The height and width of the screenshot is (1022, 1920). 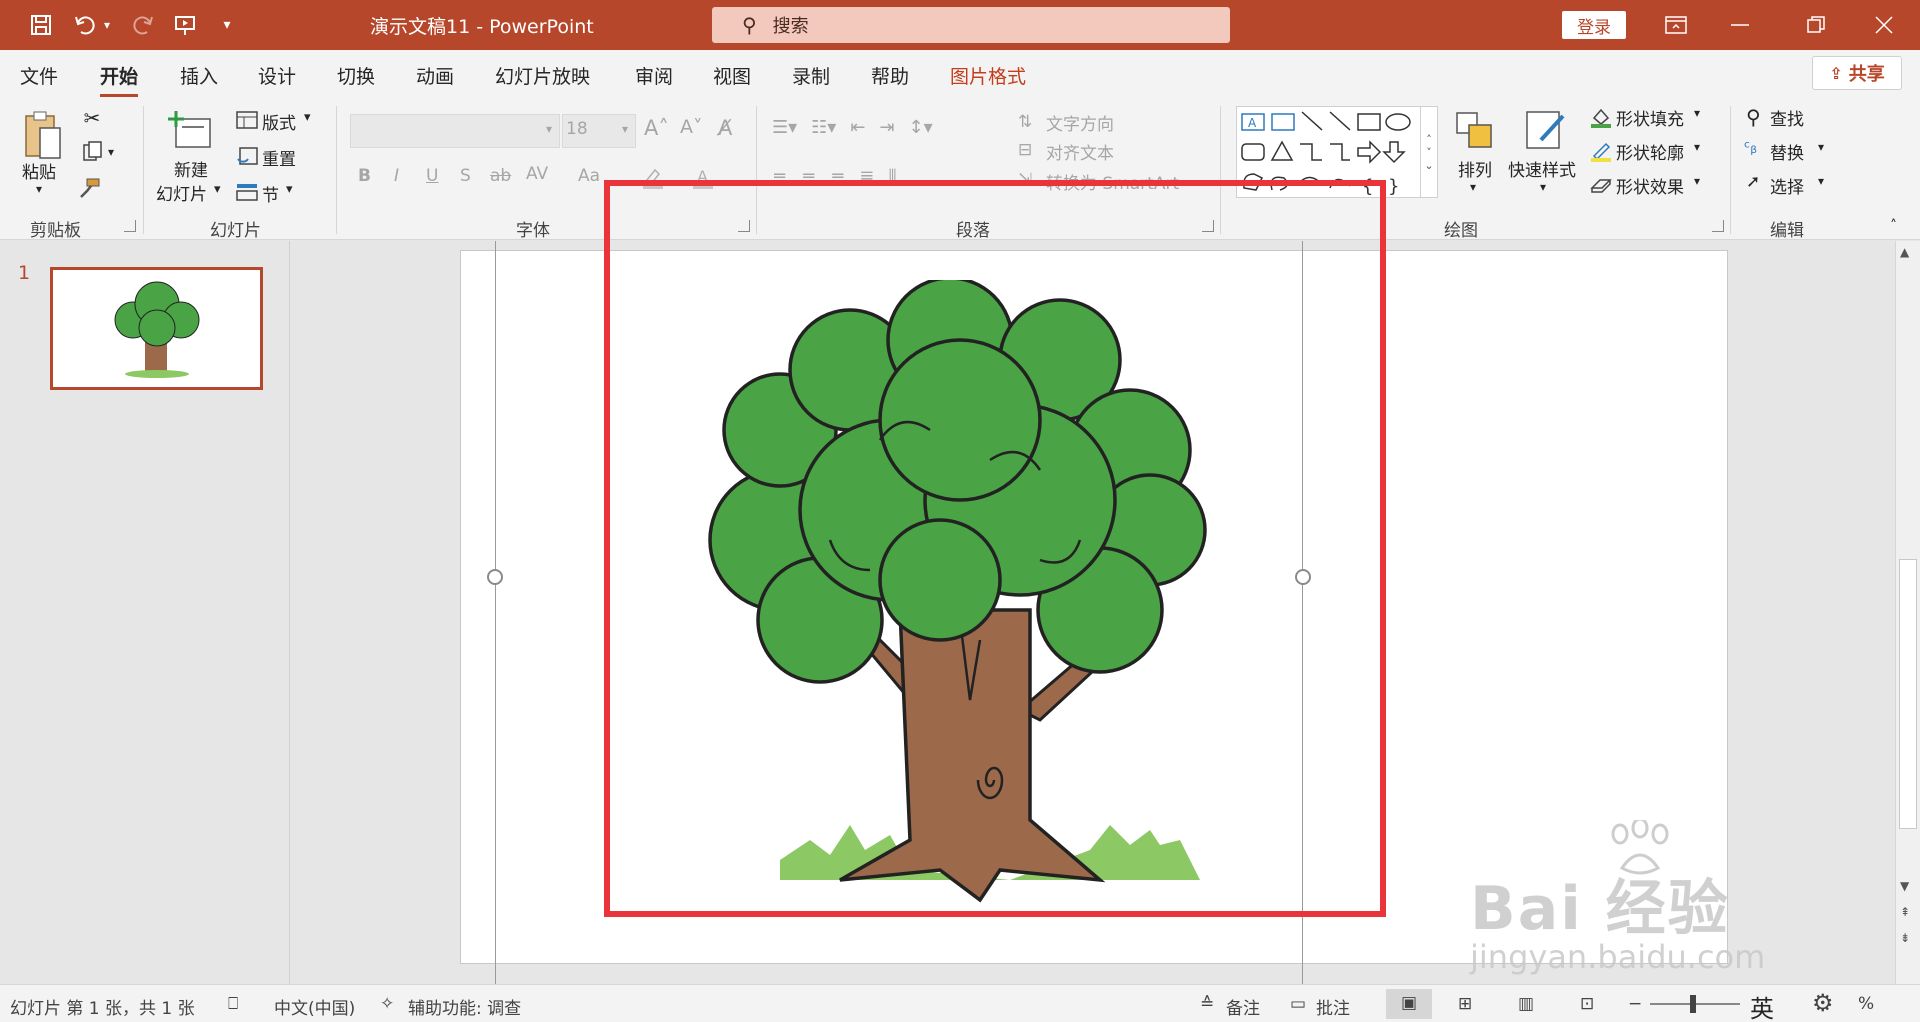 I want to click on slide-thumbnail, so click(x=156, y=328).